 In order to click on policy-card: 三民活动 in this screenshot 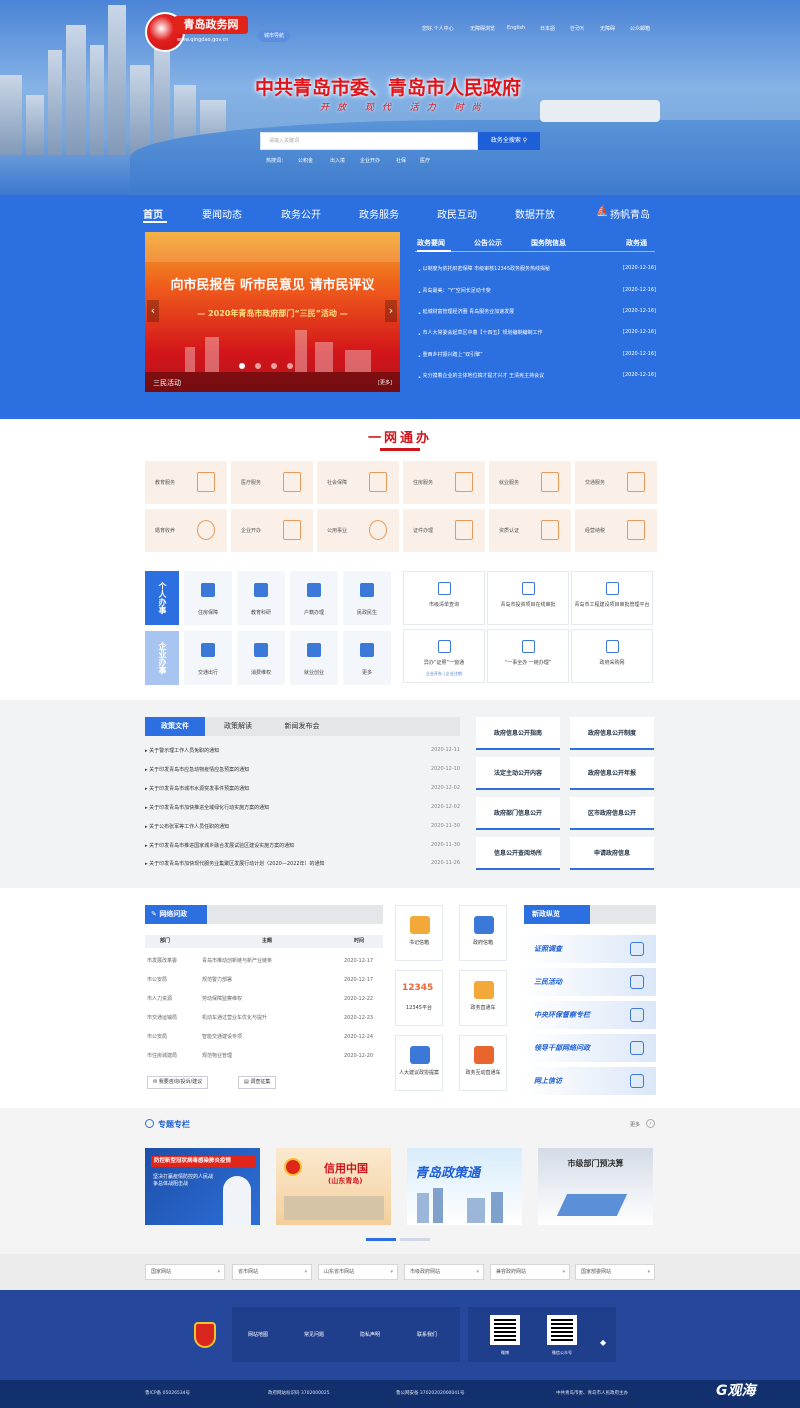, I will do `click(590, 982)`.